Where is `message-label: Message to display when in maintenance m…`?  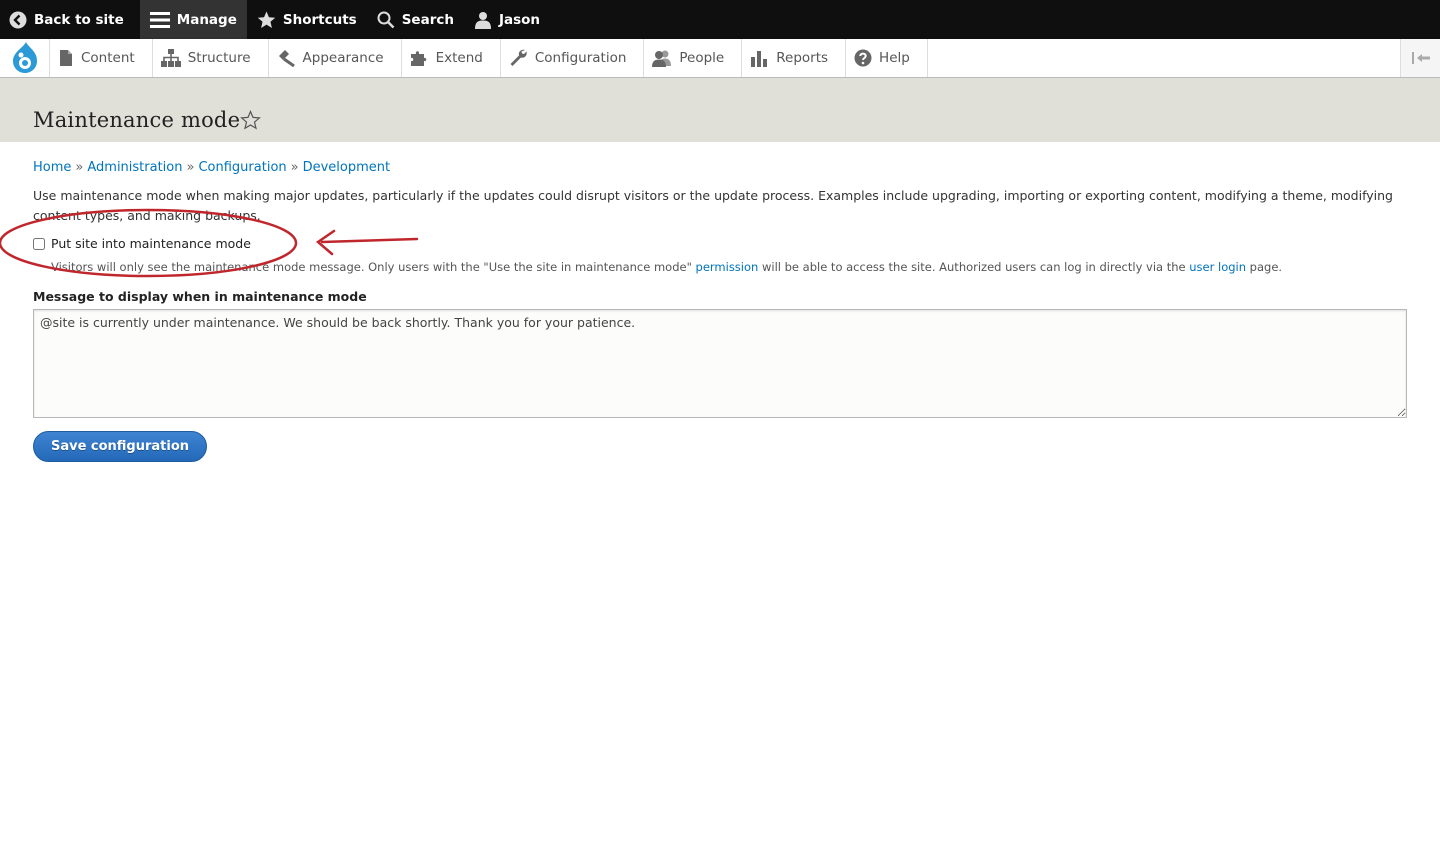 message-label: Message to display when in maintenance m… is located at coordinates (200, 296).